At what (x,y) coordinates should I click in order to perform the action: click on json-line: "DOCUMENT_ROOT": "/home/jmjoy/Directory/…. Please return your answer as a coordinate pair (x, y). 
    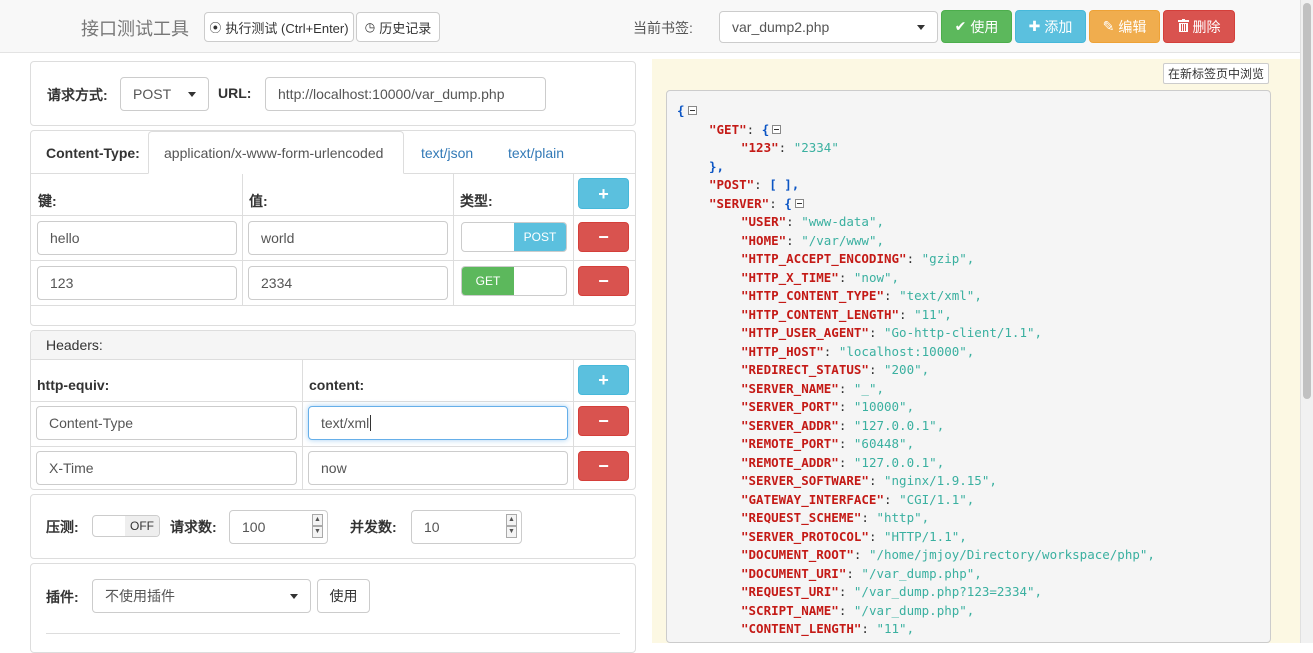
    Looking at the image, I should click on (948, 555).